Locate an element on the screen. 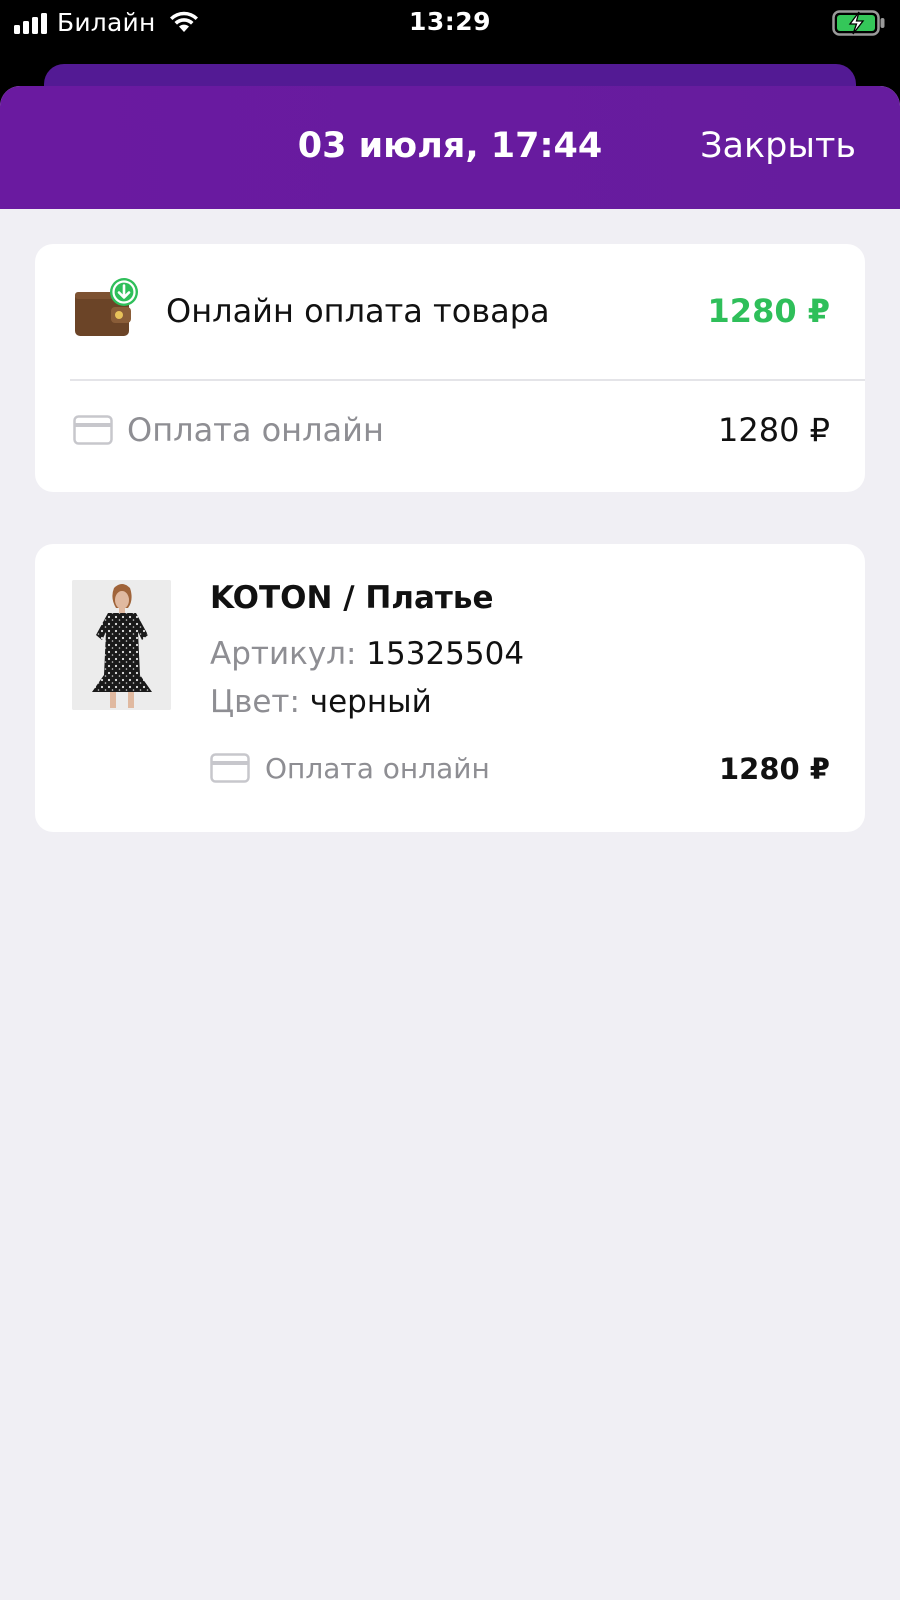 The height and width of the screenshot is (1600, 900). item-amount: 1280 ₽ is located at coordinates (774, 769).